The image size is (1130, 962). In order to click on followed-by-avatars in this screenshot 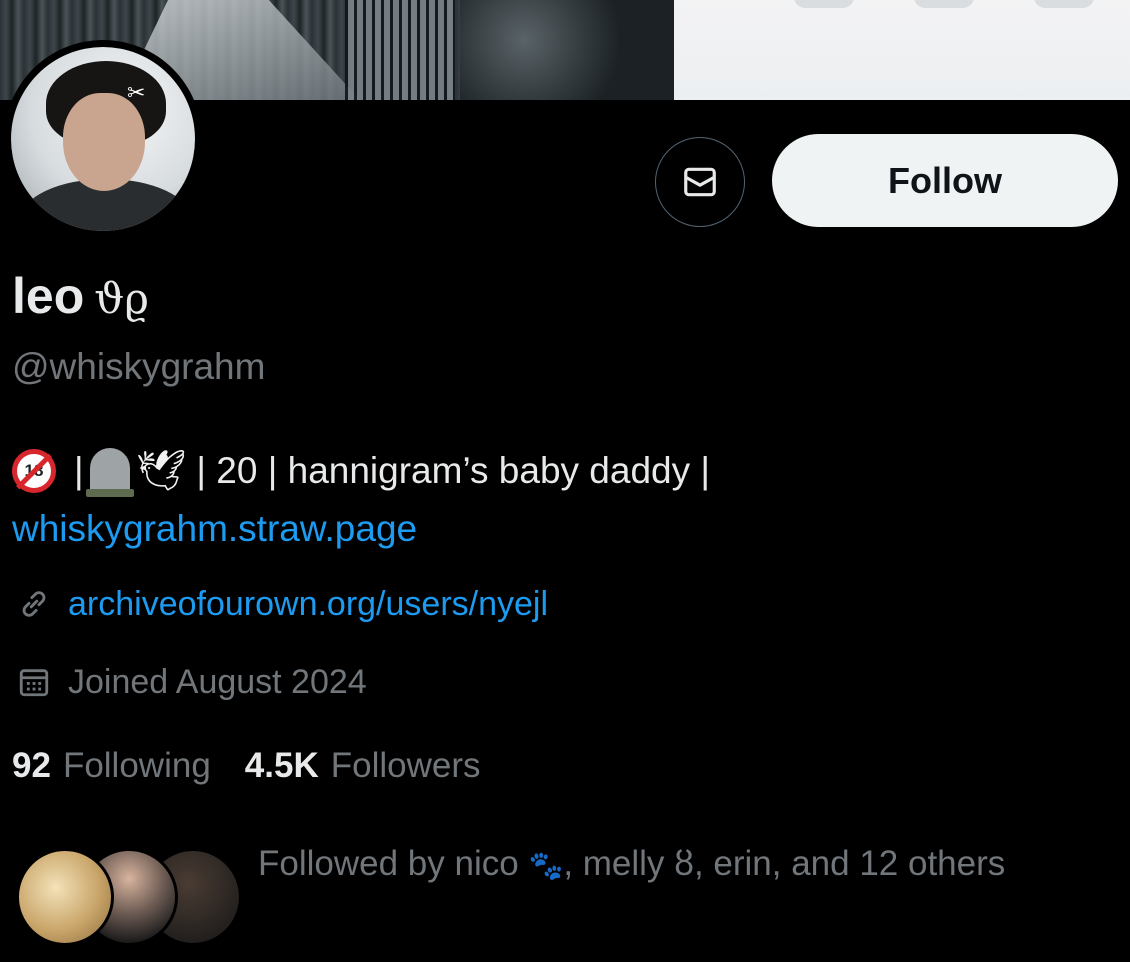, I will do `click(129, 897)`.